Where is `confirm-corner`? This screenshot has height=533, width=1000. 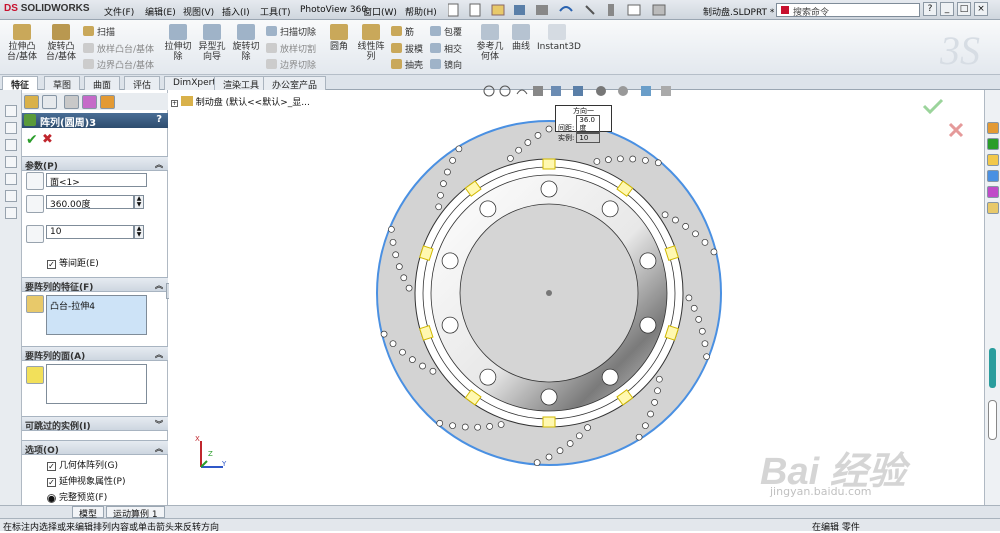 confirm-corner is located at coordinates (944, 119).